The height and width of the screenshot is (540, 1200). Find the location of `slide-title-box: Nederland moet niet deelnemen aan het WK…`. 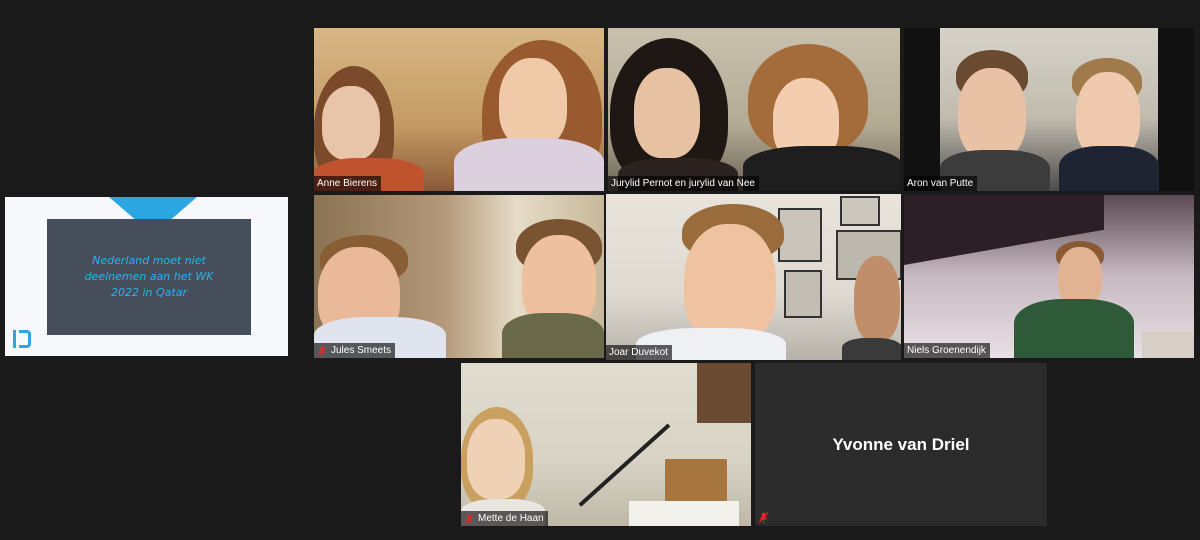

slide-title-box: Nederland moet niet deelnemen aan het WK… is located at coordinates (149, 277).